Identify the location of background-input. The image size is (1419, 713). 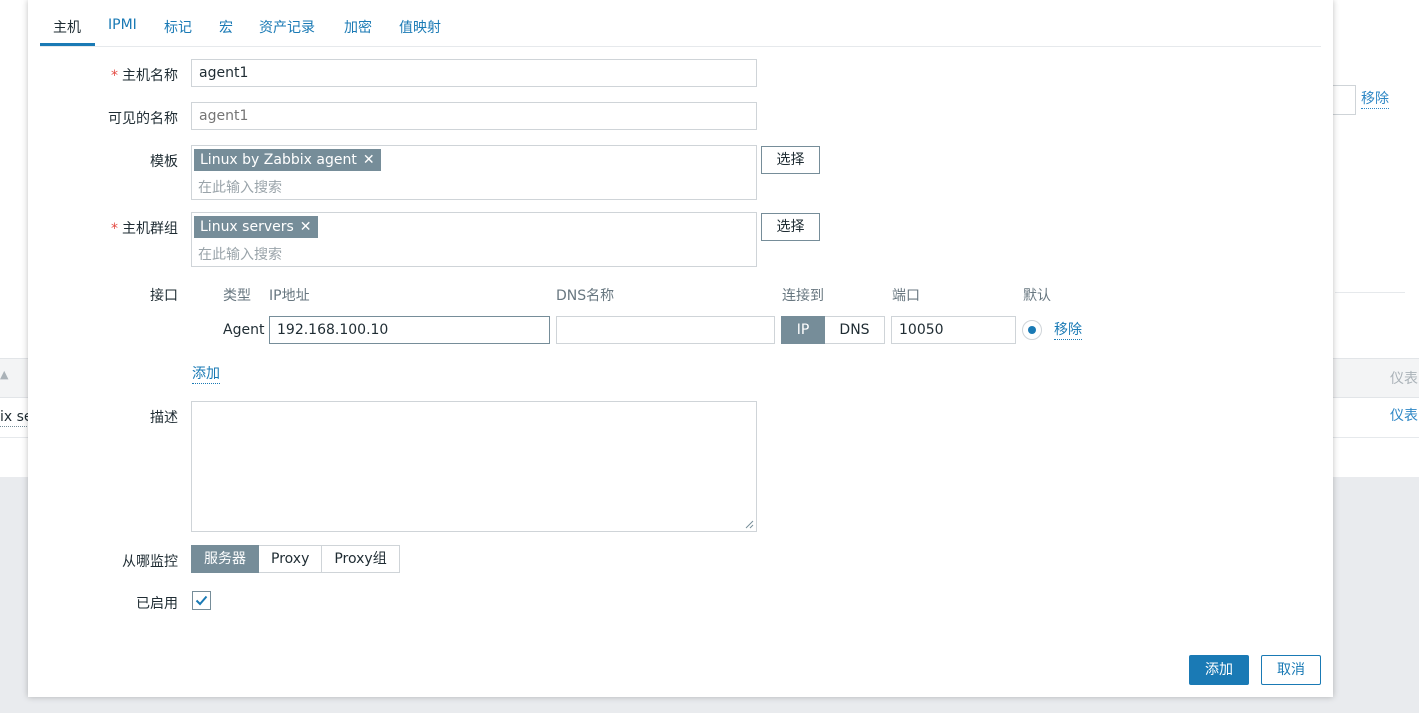
(1344, 100).